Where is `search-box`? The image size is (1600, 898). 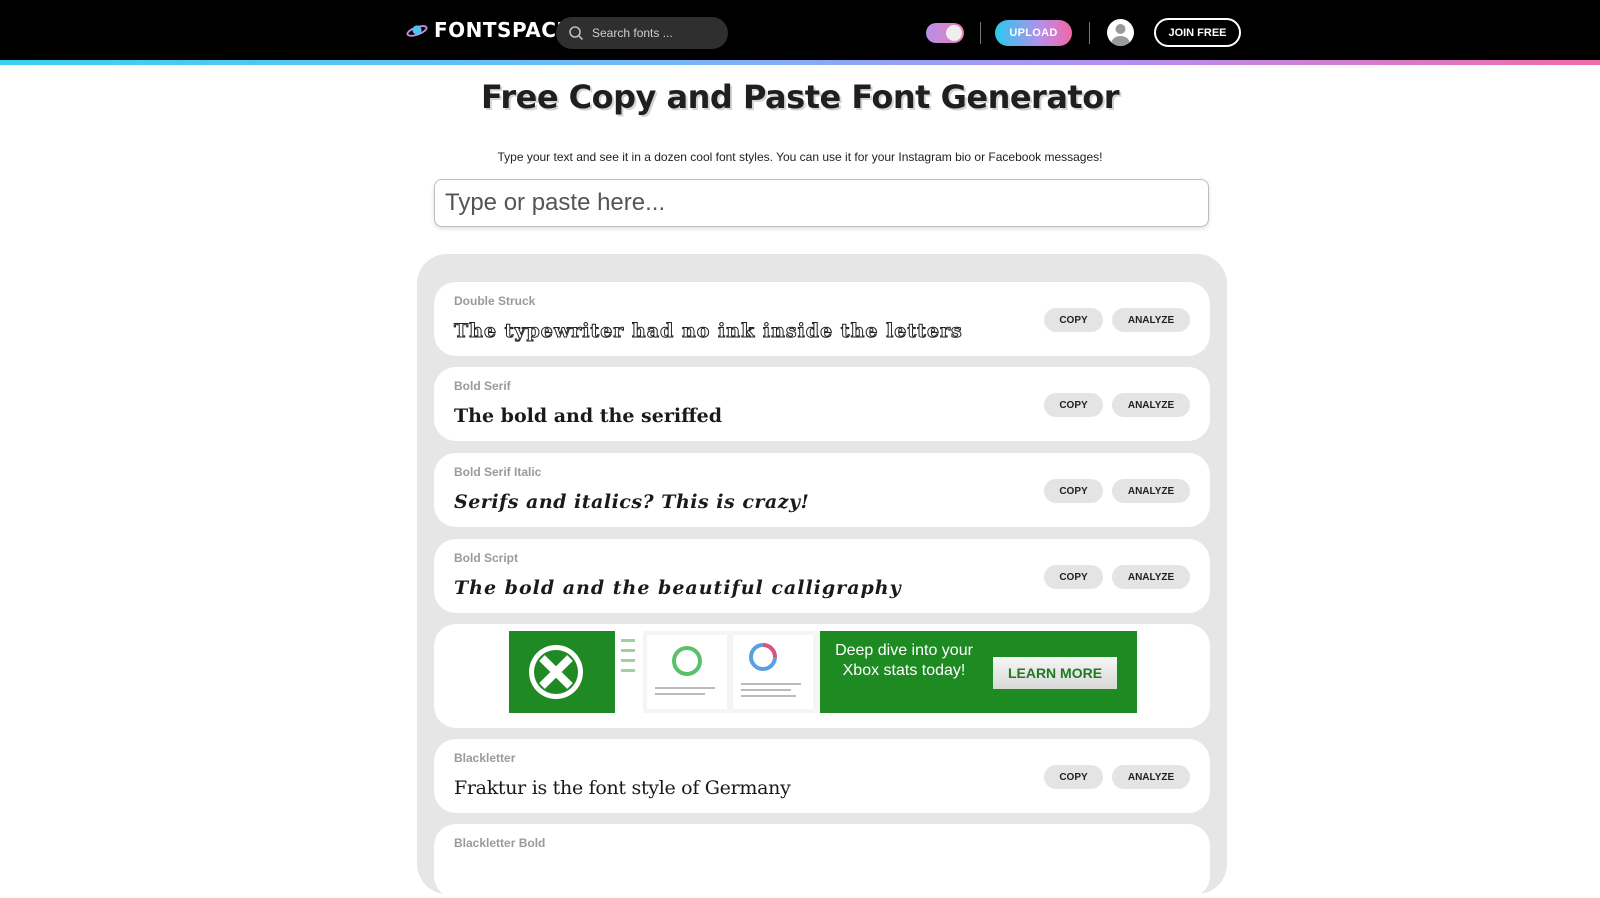
search-box is located at coordinates (642, 33).